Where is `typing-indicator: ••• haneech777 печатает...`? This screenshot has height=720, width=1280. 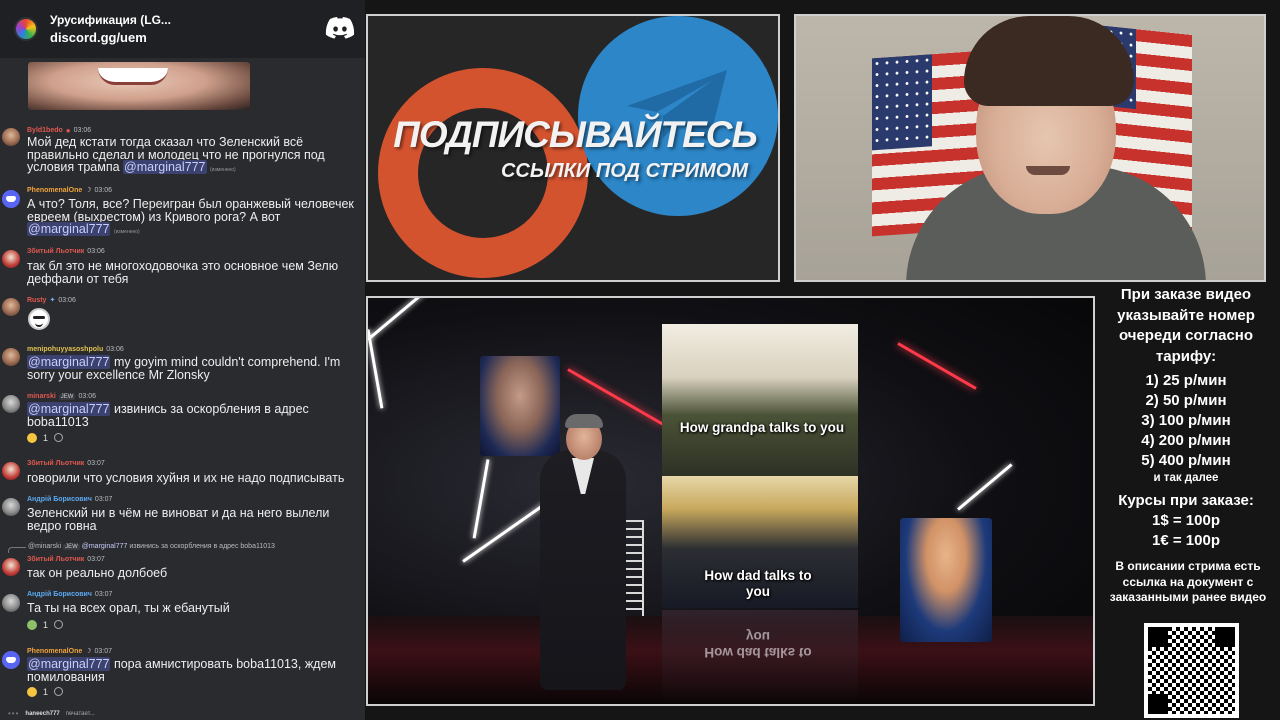
typing-indicator: ••• haneech777 печатает... is located at coordinates (51, 713).